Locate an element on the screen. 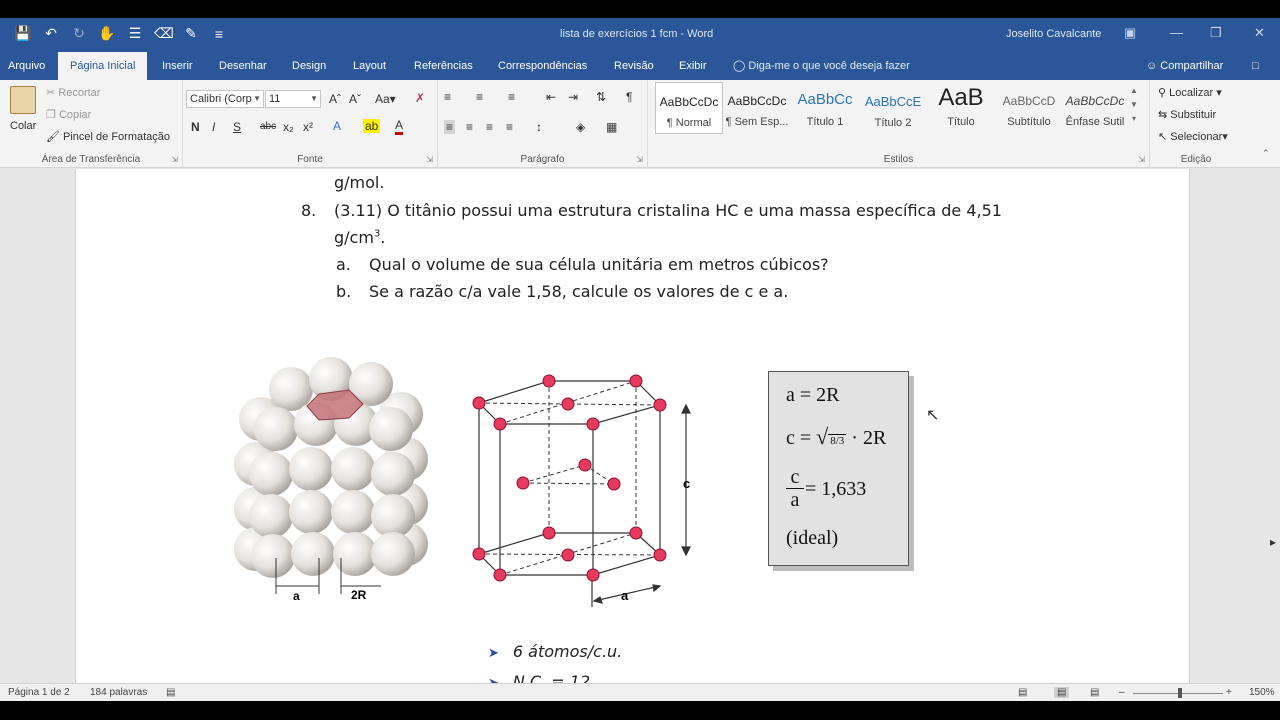 The width and height of the screenshot is (1280, 720). highlight-icon: ab is located at coordinates (372, 126).